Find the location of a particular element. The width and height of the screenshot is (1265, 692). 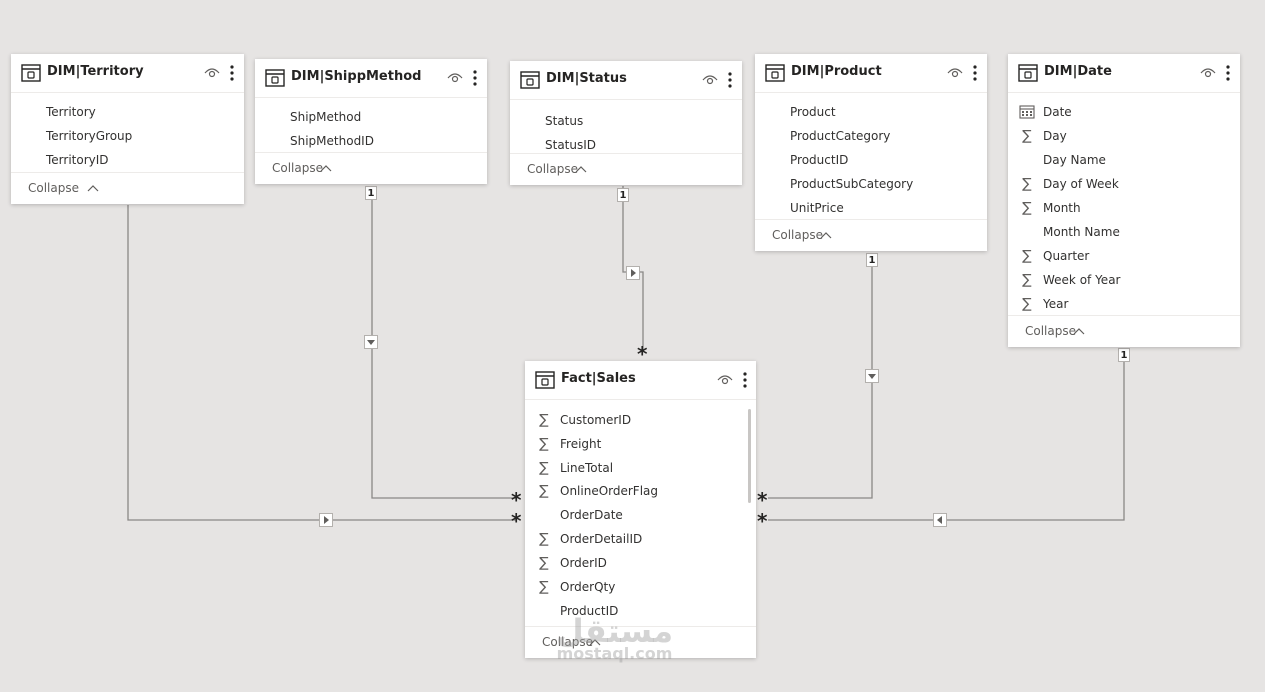

field-item: ShipMethodID is located at coordinates (371, 141).